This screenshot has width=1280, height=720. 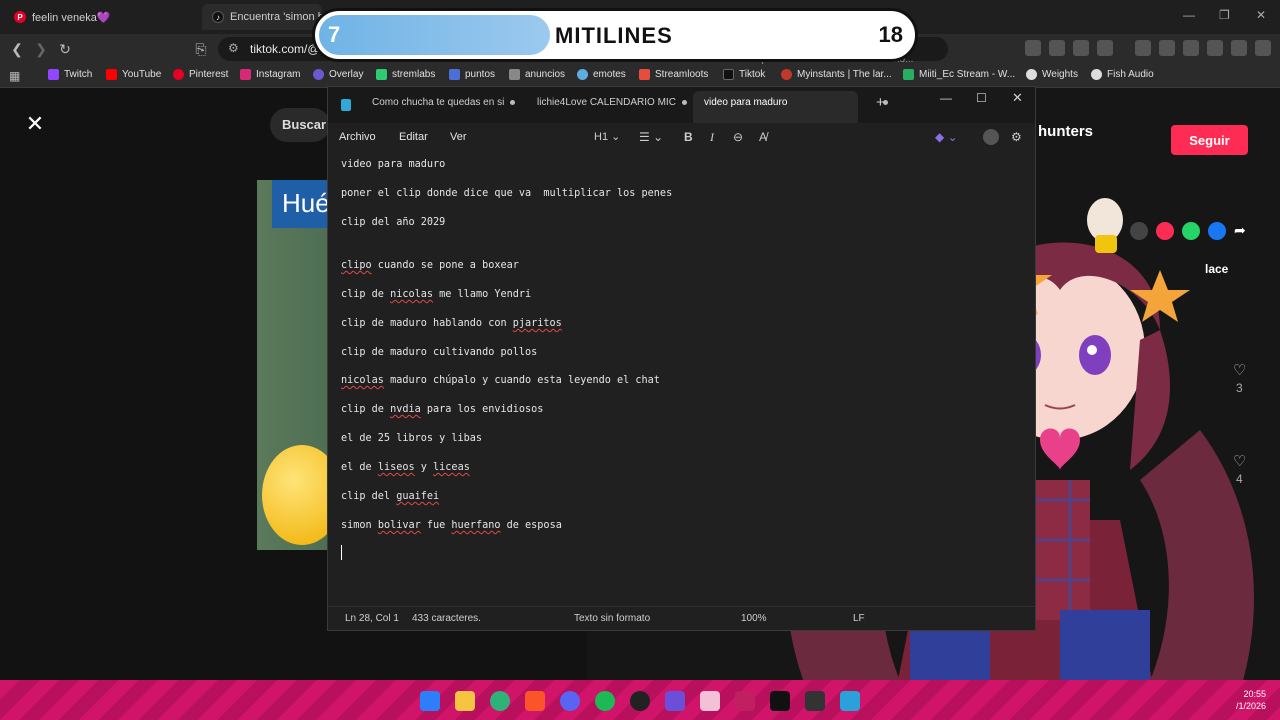 I want to click on bookmark-label: anuncios, so click(x=545, y=74).